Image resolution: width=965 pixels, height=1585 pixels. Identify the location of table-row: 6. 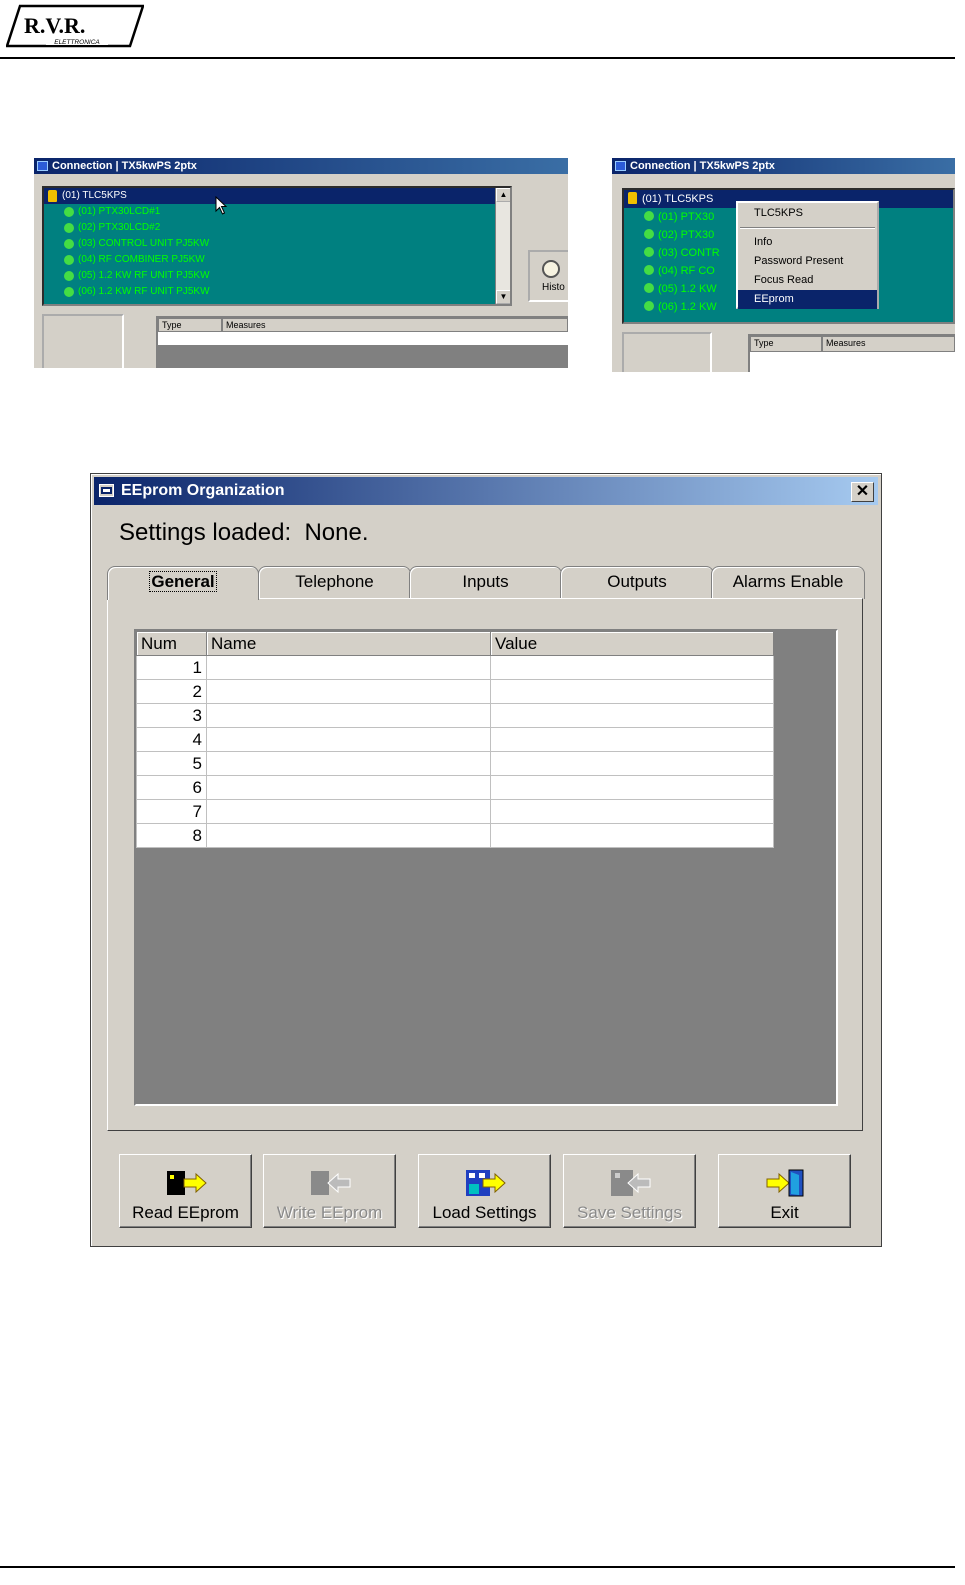
(455, 787).